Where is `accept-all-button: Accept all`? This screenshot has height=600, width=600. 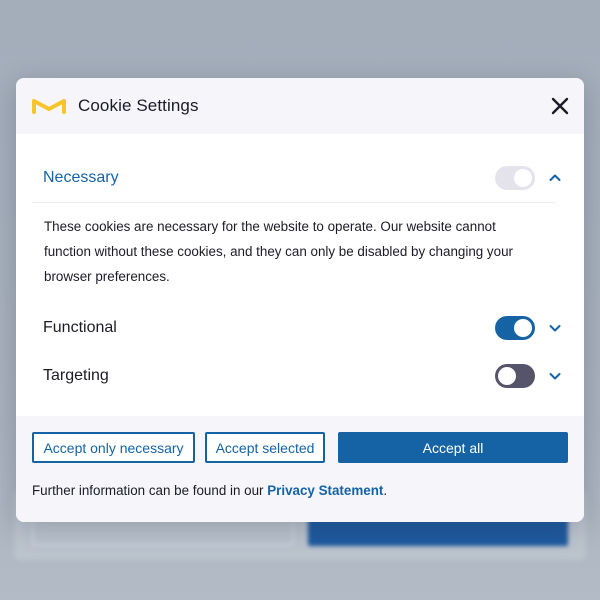 accept-all-button: Accept all is located at coordinates (453, 447).